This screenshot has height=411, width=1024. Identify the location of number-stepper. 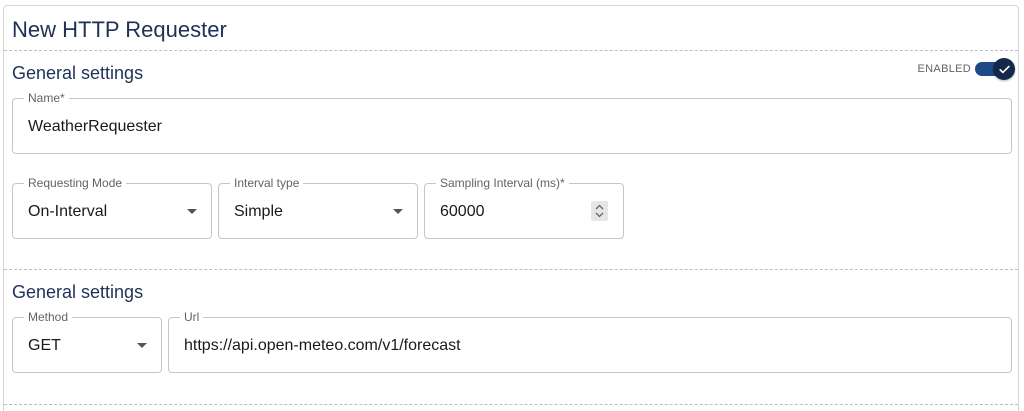
(599, 211).